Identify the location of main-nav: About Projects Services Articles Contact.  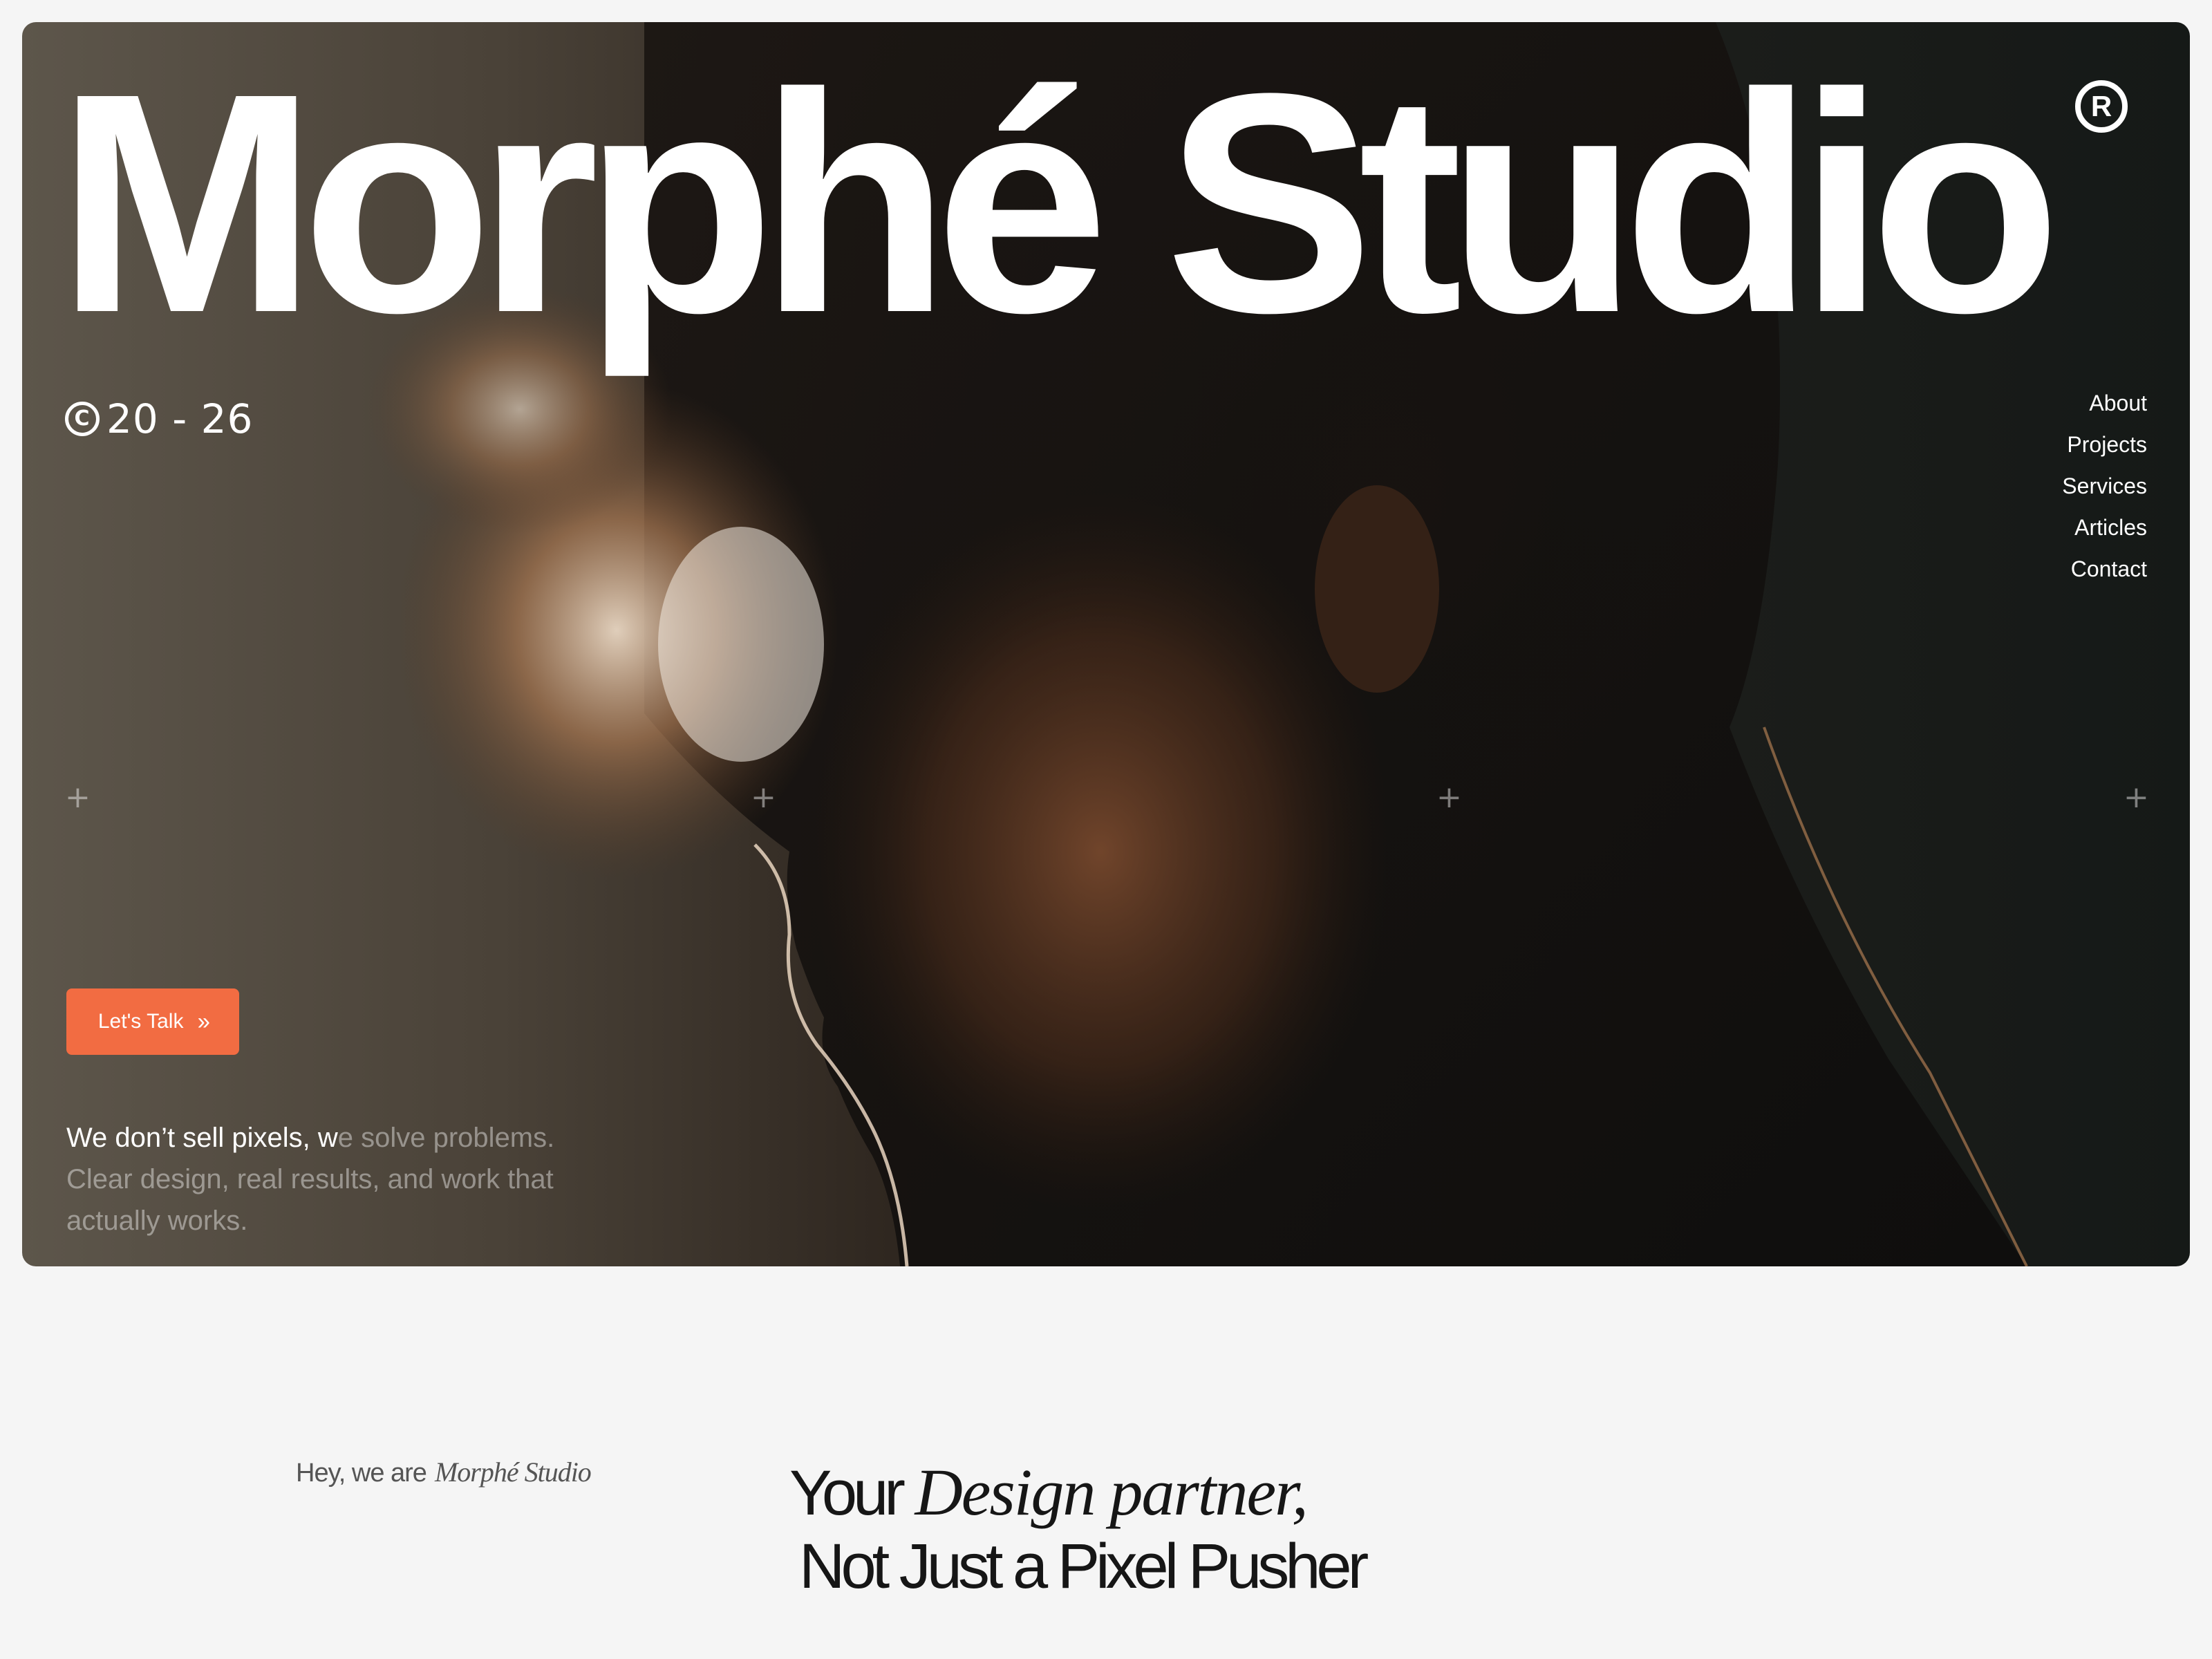
(2104, 486).